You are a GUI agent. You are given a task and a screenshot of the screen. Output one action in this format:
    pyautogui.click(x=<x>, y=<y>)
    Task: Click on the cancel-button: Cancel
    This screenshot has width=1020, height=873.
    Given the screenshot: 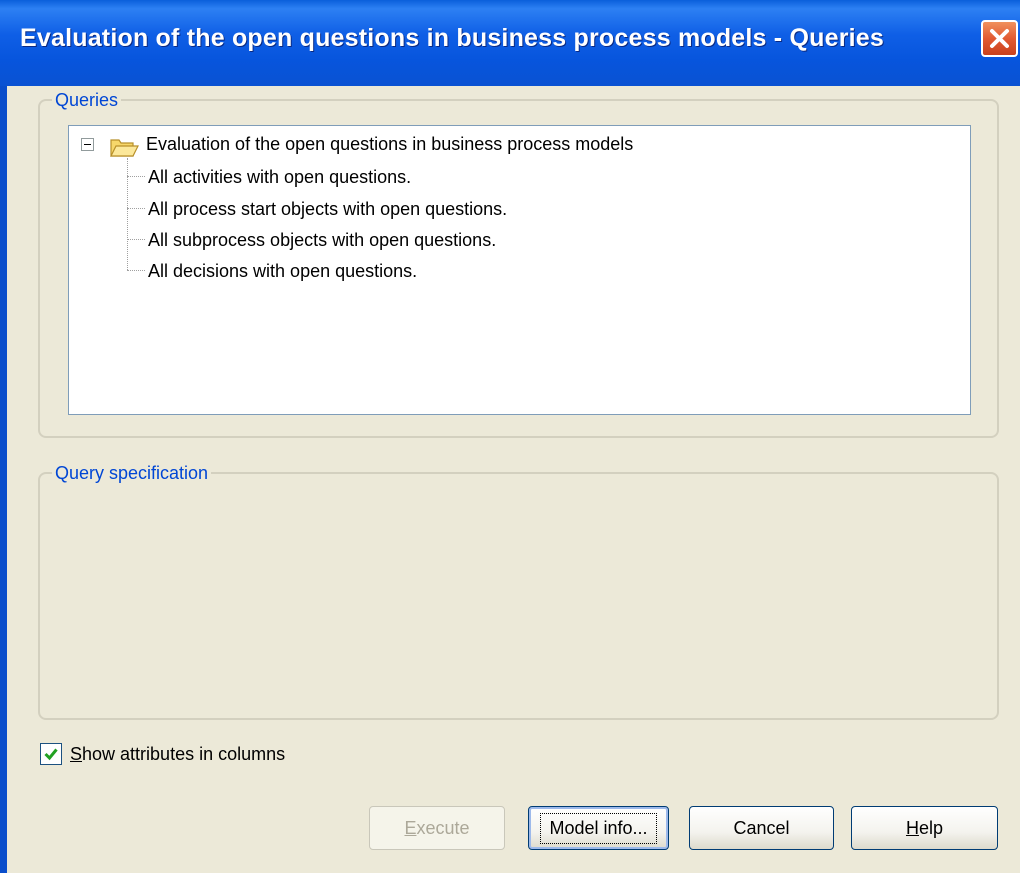 What is the action you would take?
    pyautogui.click(x=761, y=828)
    